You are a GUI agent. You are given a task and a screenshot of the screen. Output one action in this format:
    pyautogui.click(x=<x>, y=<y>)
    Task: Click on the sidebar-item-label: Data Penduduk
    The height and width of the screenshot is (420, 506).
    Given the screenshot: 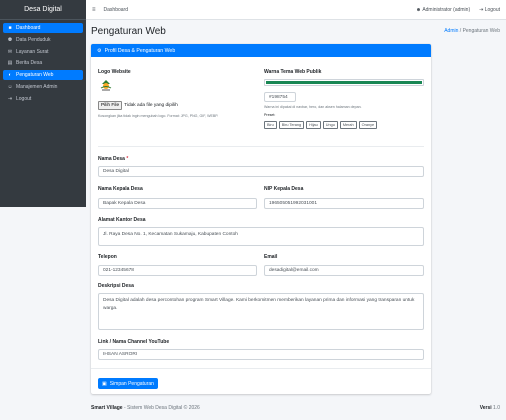 What is the action you would take?
    pyautogui.click(x=33, y=39)
    